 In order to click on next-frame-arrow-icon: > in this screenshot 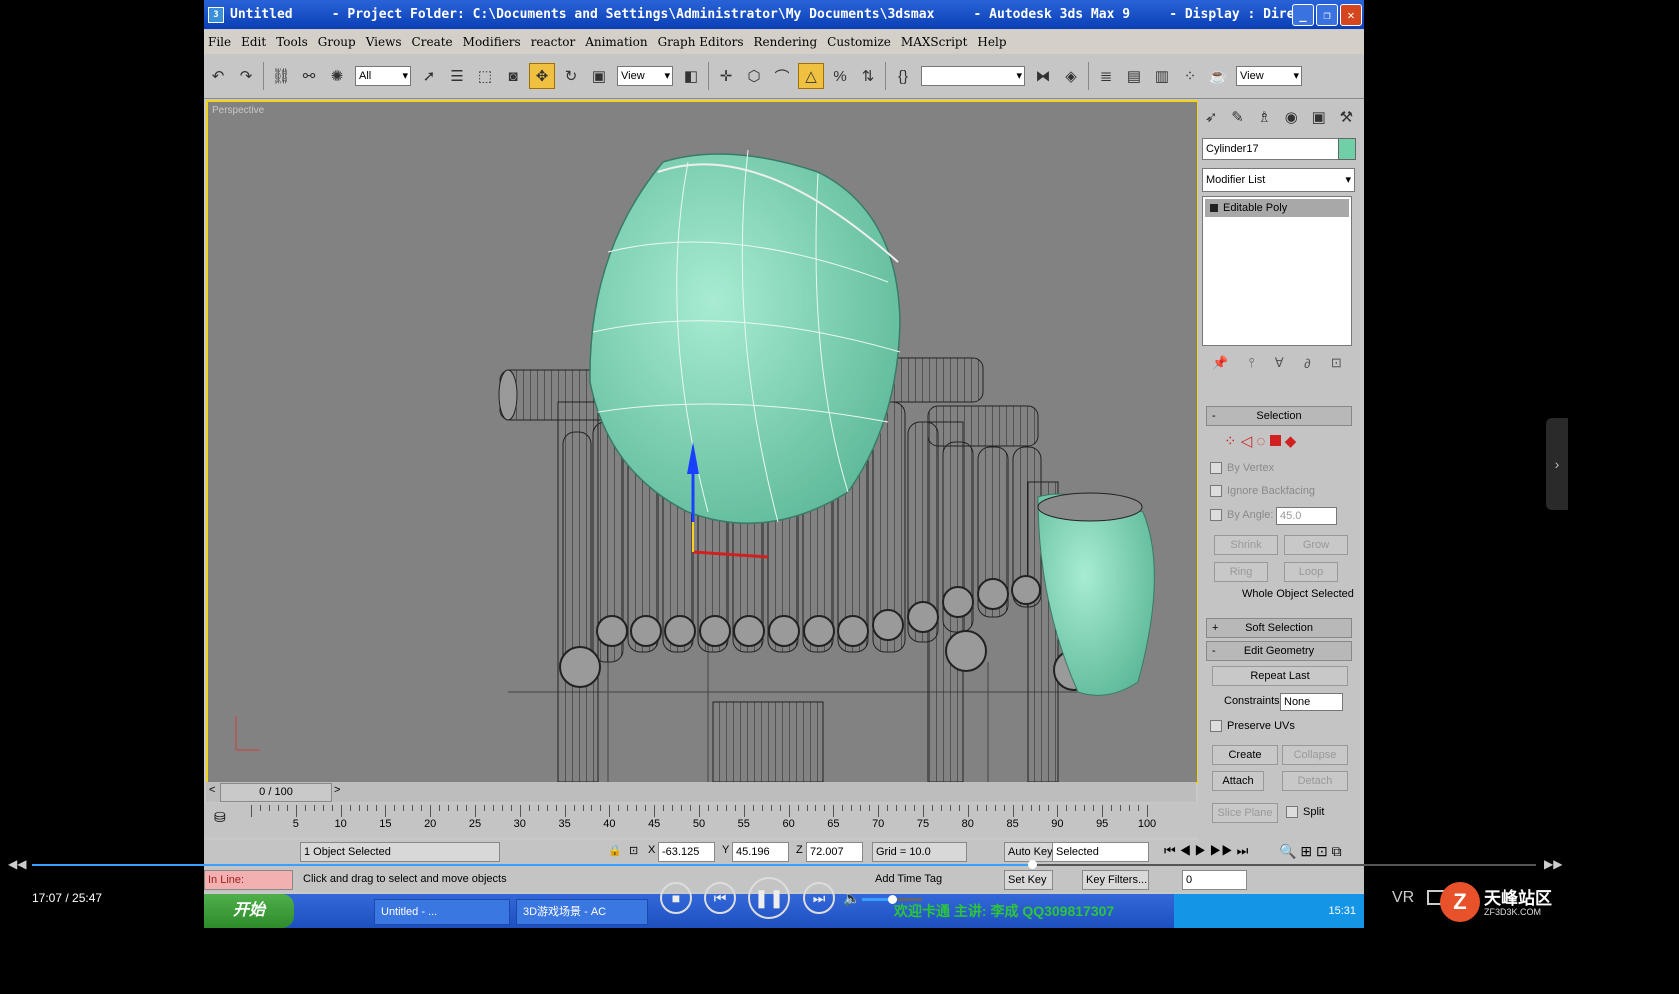, I will do `click(337, 790)`.